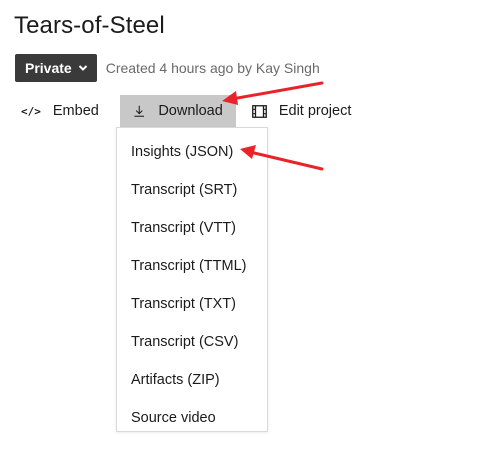 The image size is (483, 474). What do you see at coordinates (31, 111) in the screenshot?
I see `code-icon: </>` at bounding box center [31, 111].